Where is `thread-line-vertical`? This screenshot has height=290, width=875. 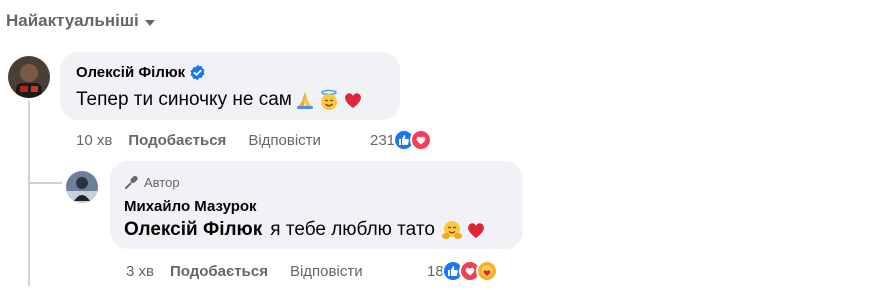 thread-line-vertical is located at coordinates (29, 193).